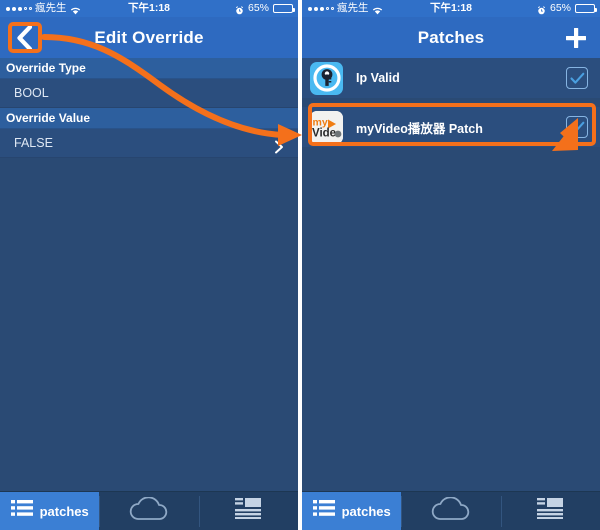  I want to click on page-title: Patches, so click(451, 37).